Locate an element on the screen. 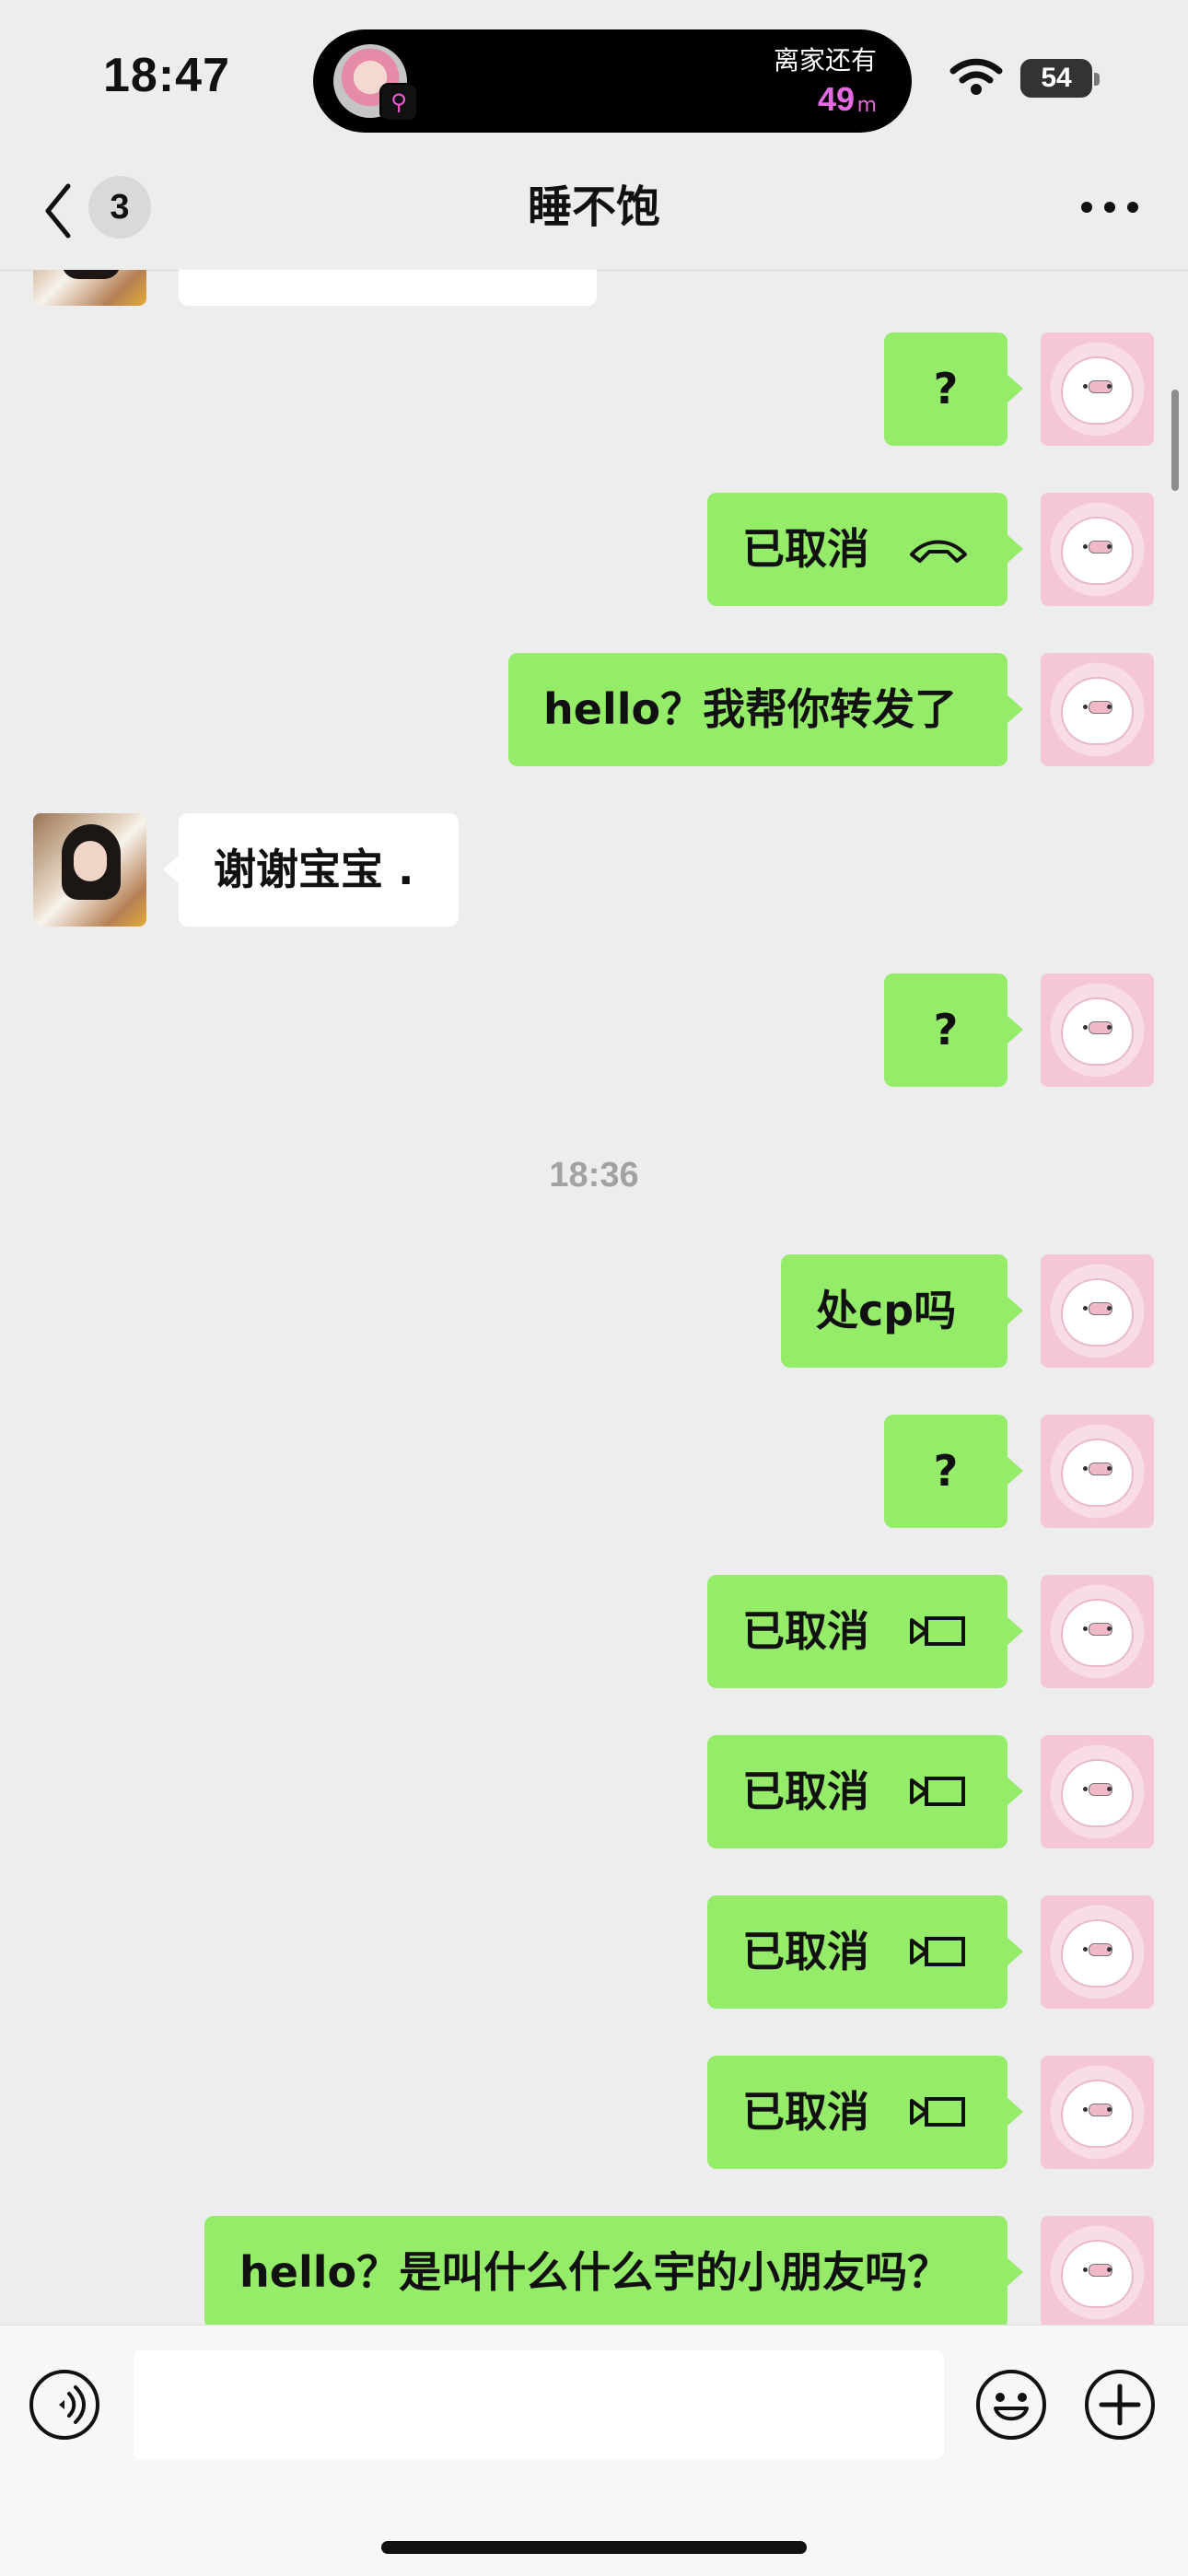 This screenshot has width=1188, height=2576. battery-percentage: 54 is located at coordinates (1056, 78).